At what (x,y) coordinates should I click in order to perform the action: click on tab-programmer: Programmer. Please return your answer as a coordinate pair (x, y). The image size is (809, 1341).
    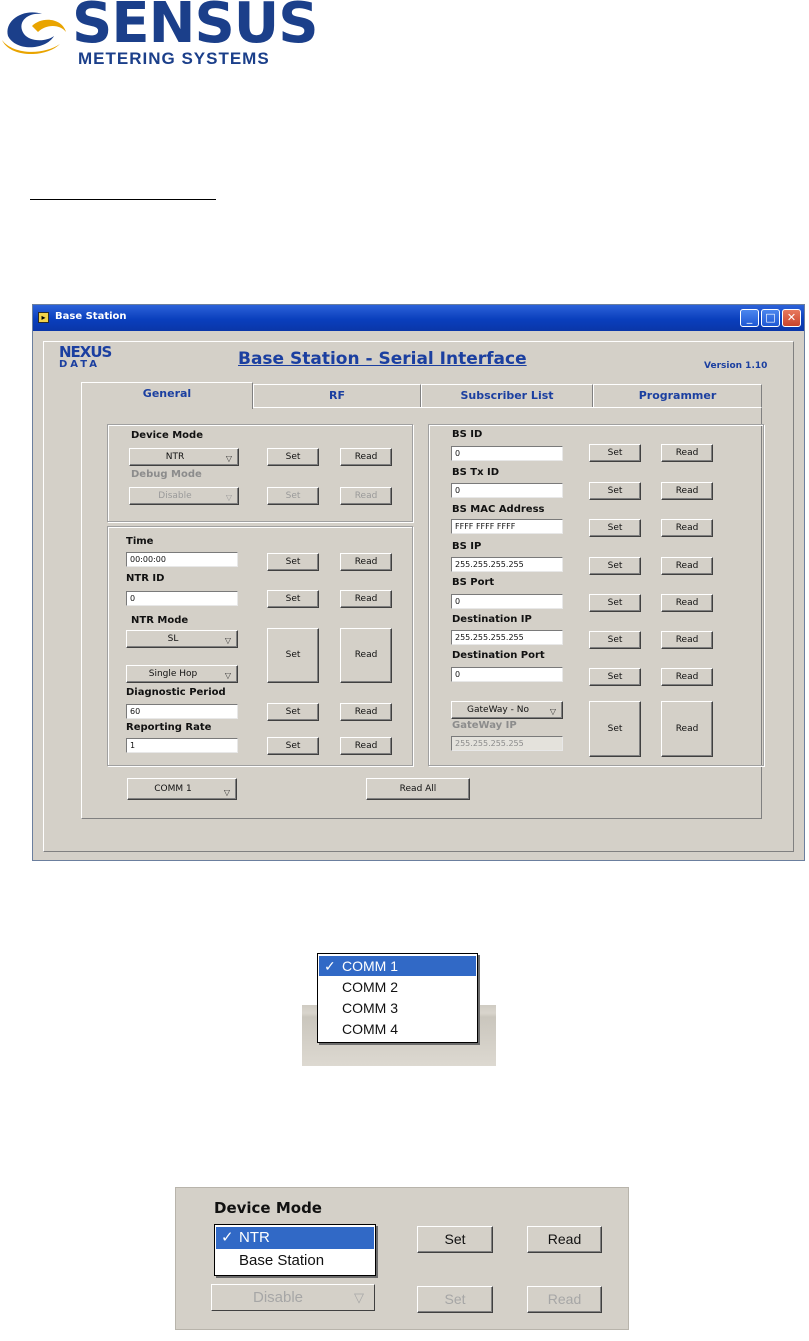
    Looking at the image, I should click on (677, 395).